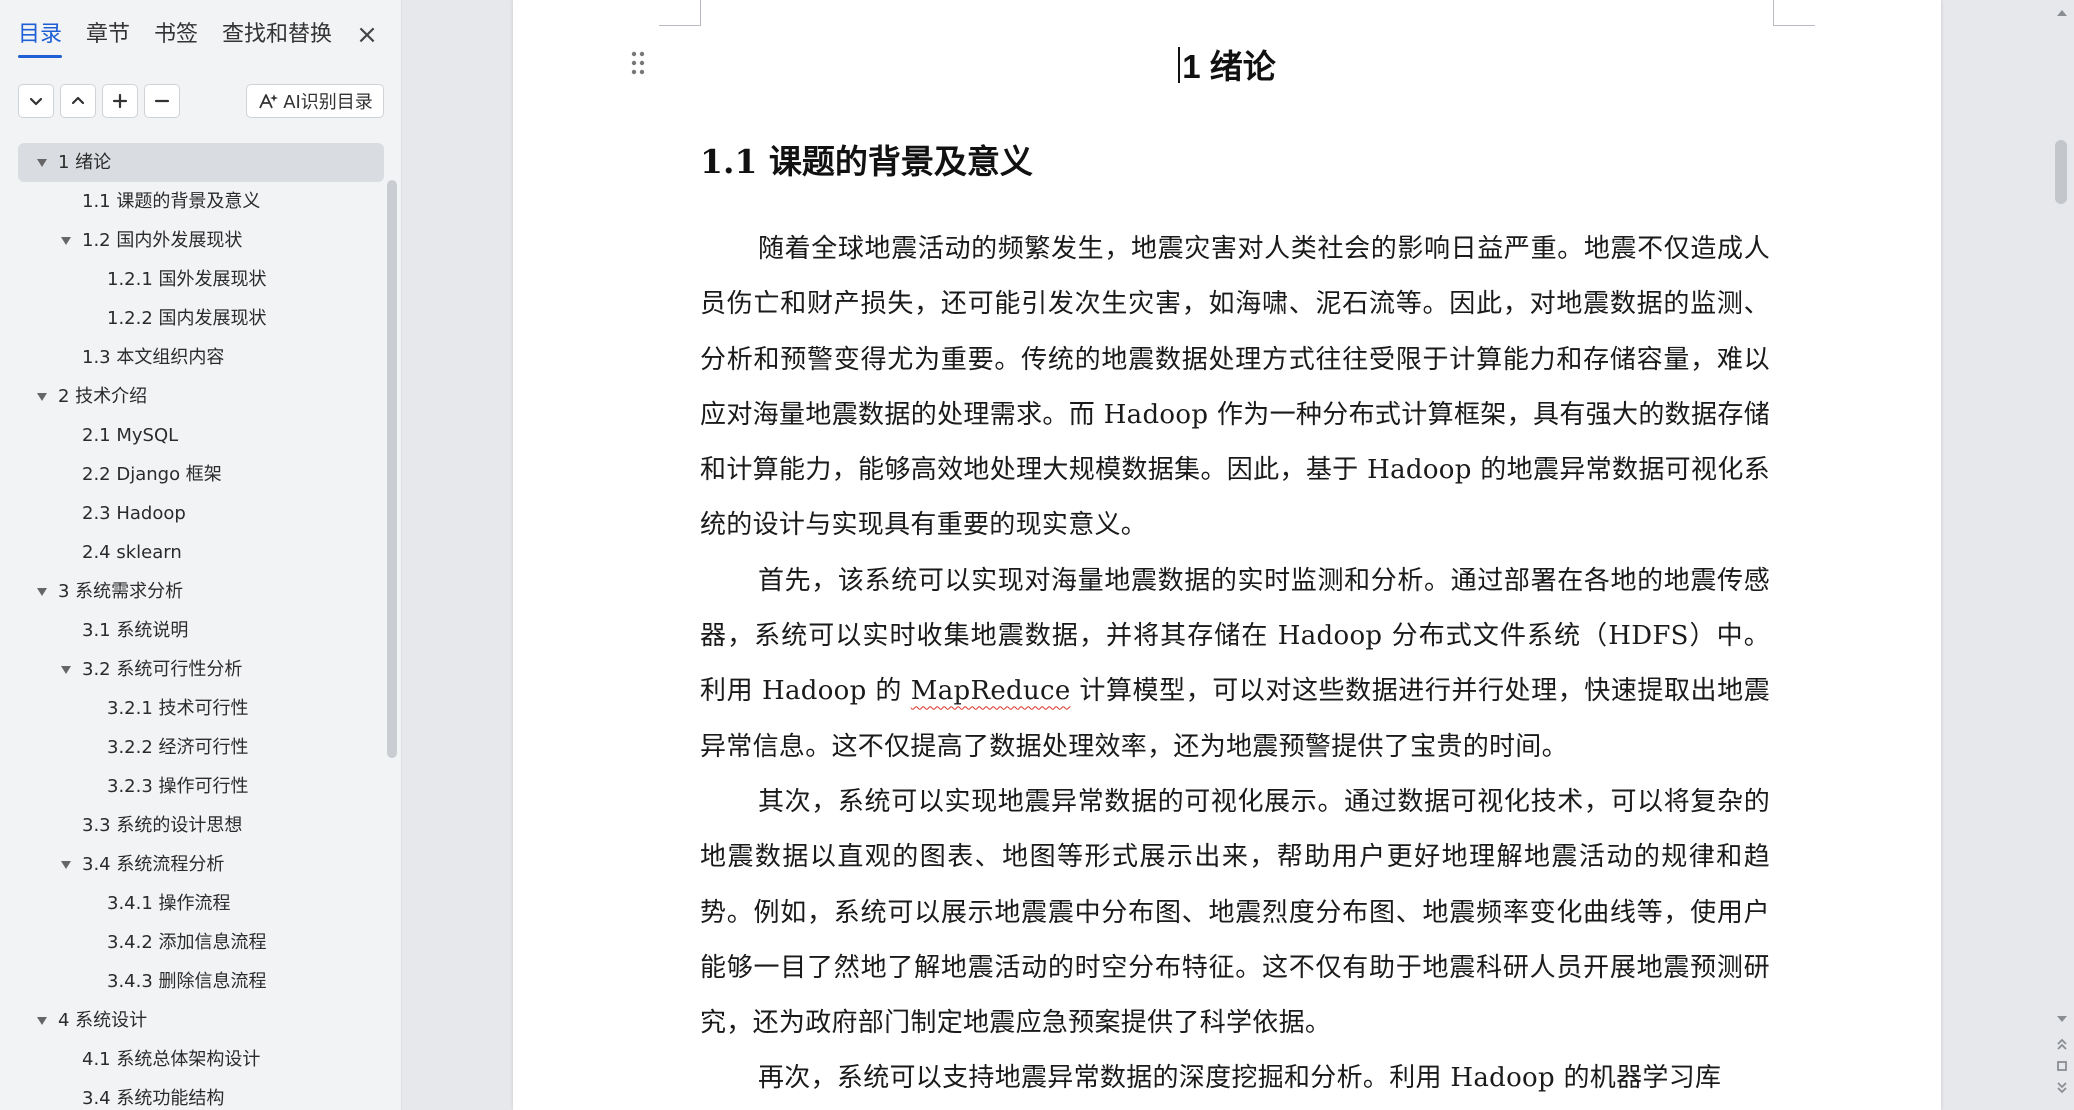 Image resolution: width=2074 pixels, height=1110 pixels. I want to click on toc-item: 3.4.3 删除信息流程, so click(201, 981).